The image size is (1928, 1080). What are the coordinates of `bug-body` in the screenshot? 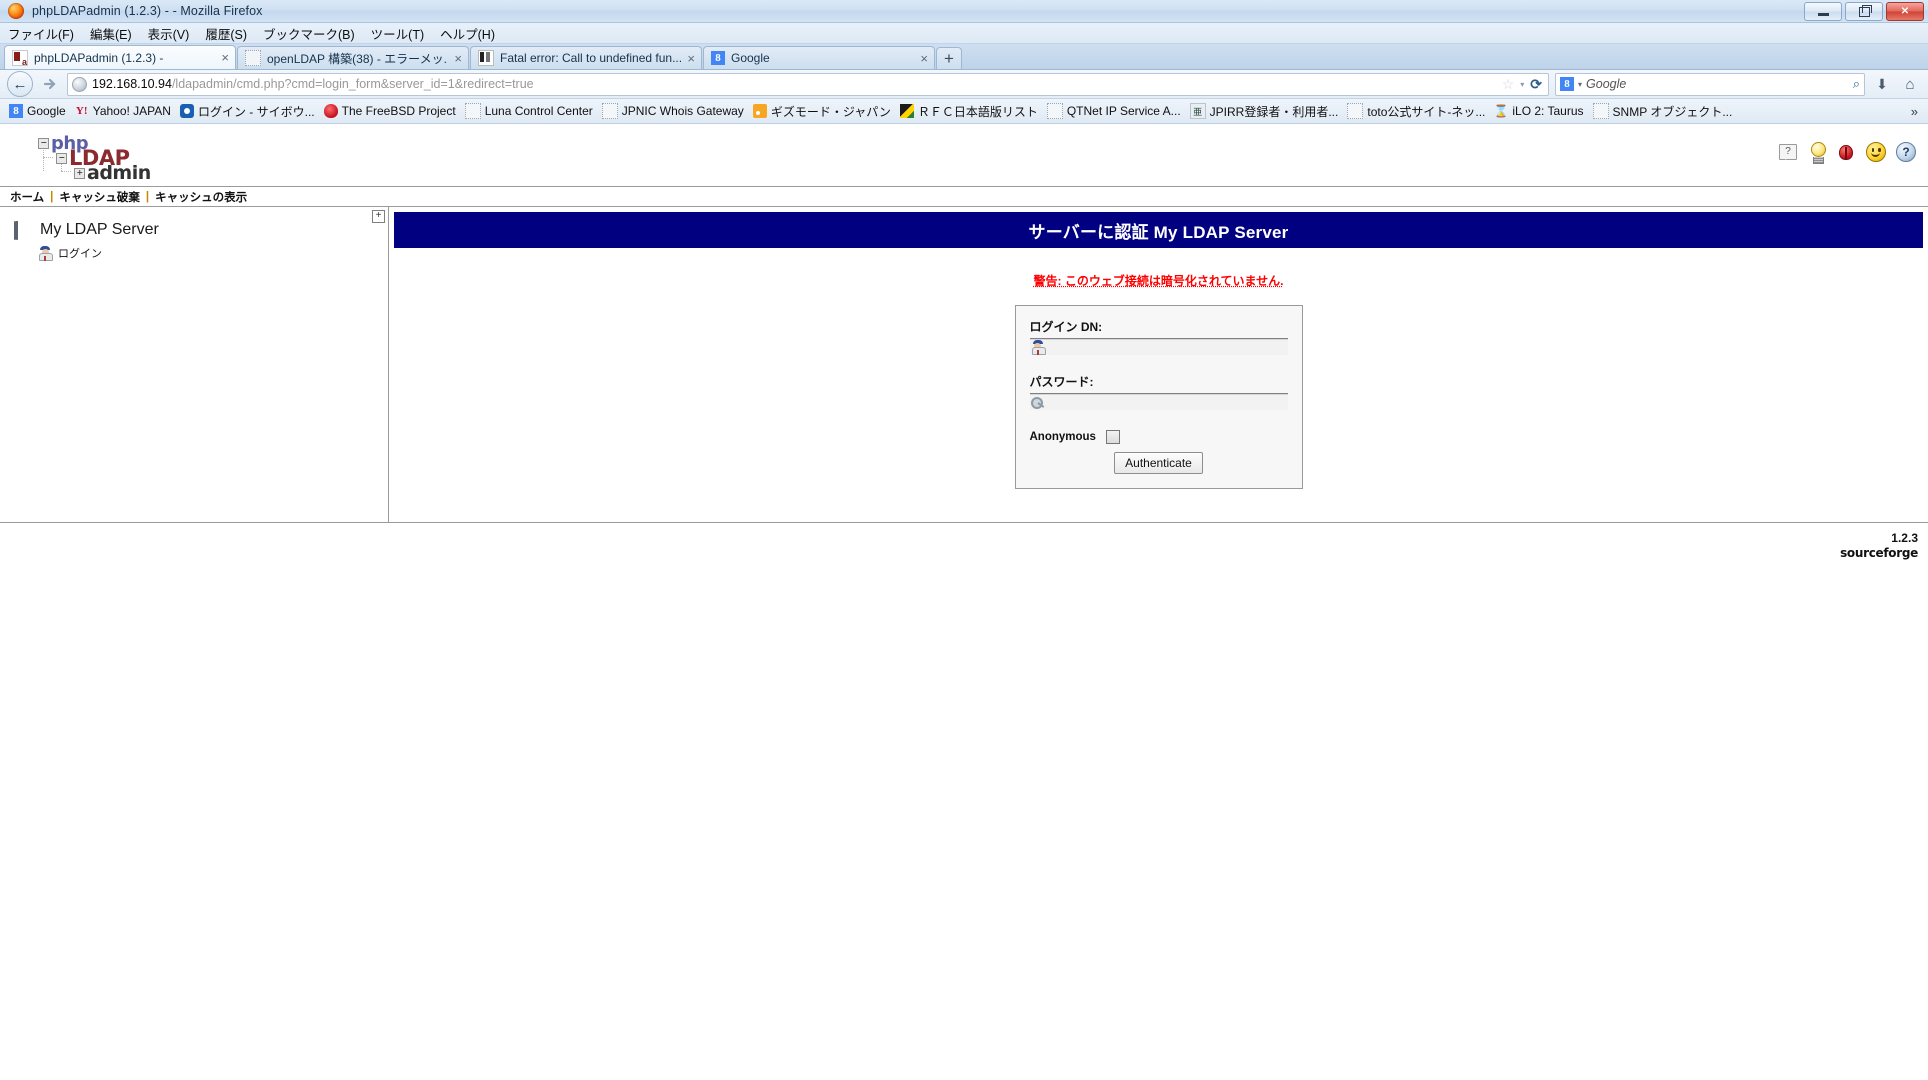 It's located at (1846, 152).